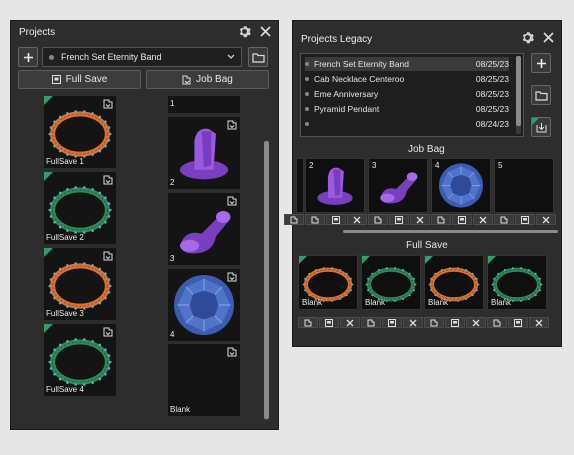 The width and height of the screenshot is (574, 455). Describe the element at coordinates (80, 208) in the screenshot. I see `fullsave-thumbnail: FullSave 2` at that location.